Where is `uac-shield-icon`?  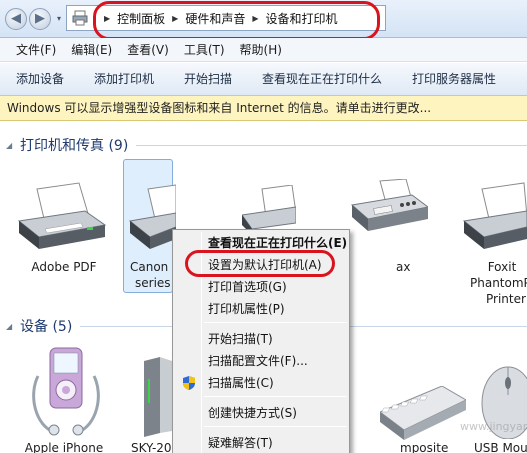 uac-shield-icon is located at coordinates (189, 383).